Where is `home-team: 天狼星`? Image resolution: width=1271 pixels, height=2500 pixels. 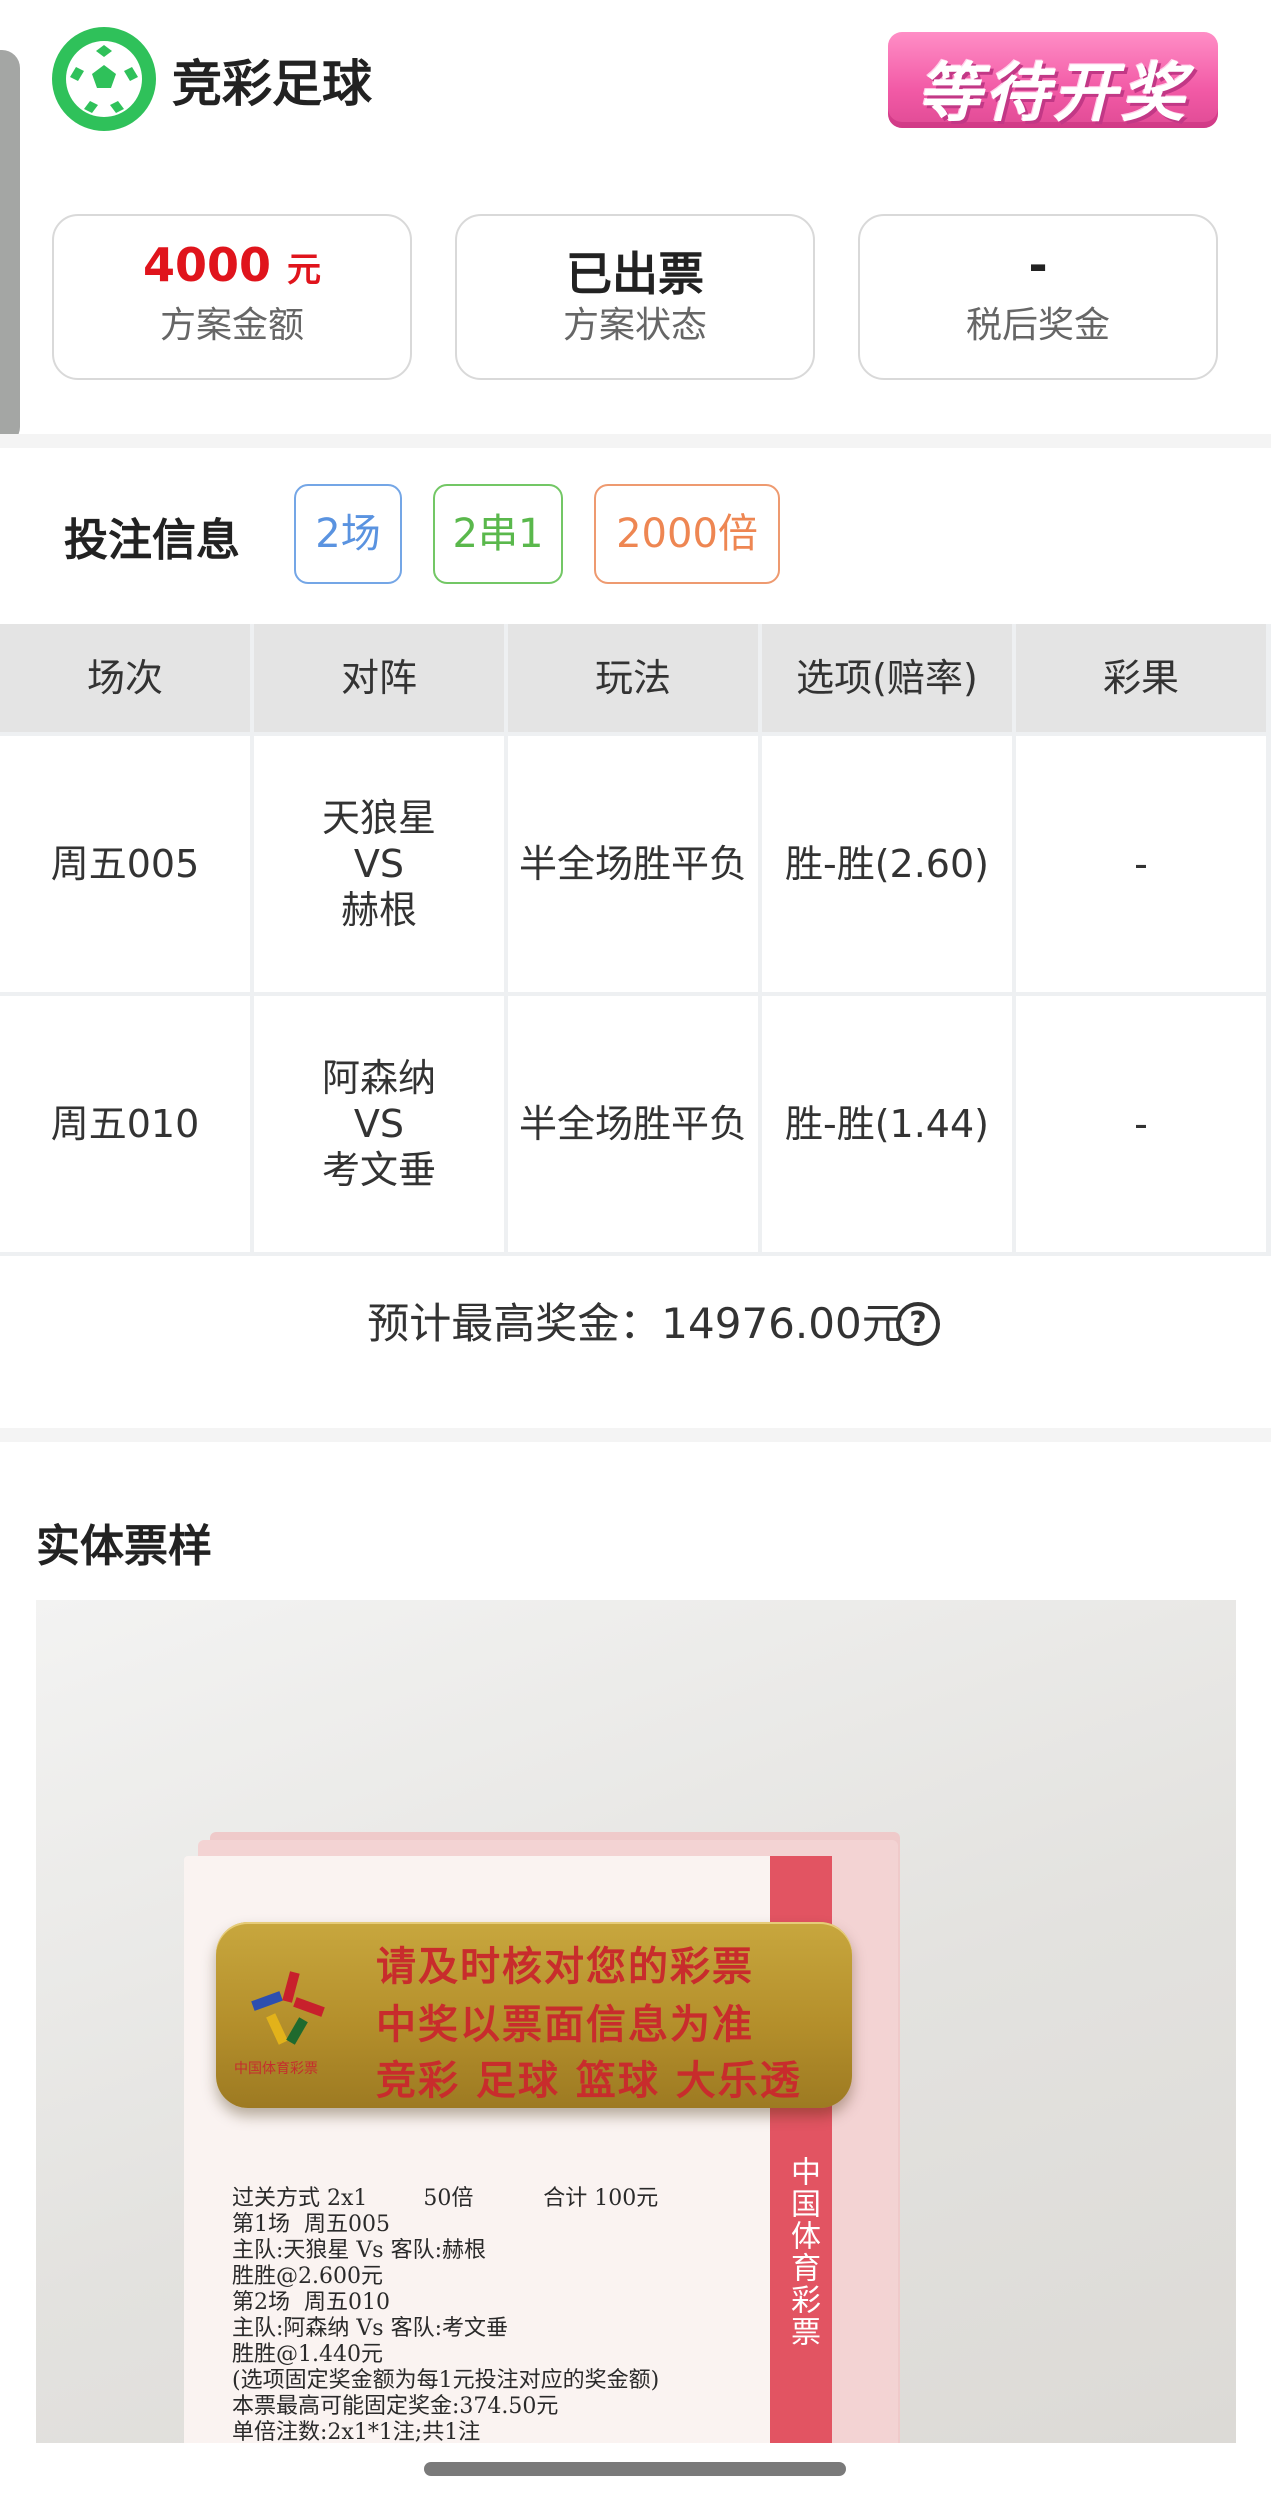 home-team: 天狼星 is located at coordinates (378, 818).